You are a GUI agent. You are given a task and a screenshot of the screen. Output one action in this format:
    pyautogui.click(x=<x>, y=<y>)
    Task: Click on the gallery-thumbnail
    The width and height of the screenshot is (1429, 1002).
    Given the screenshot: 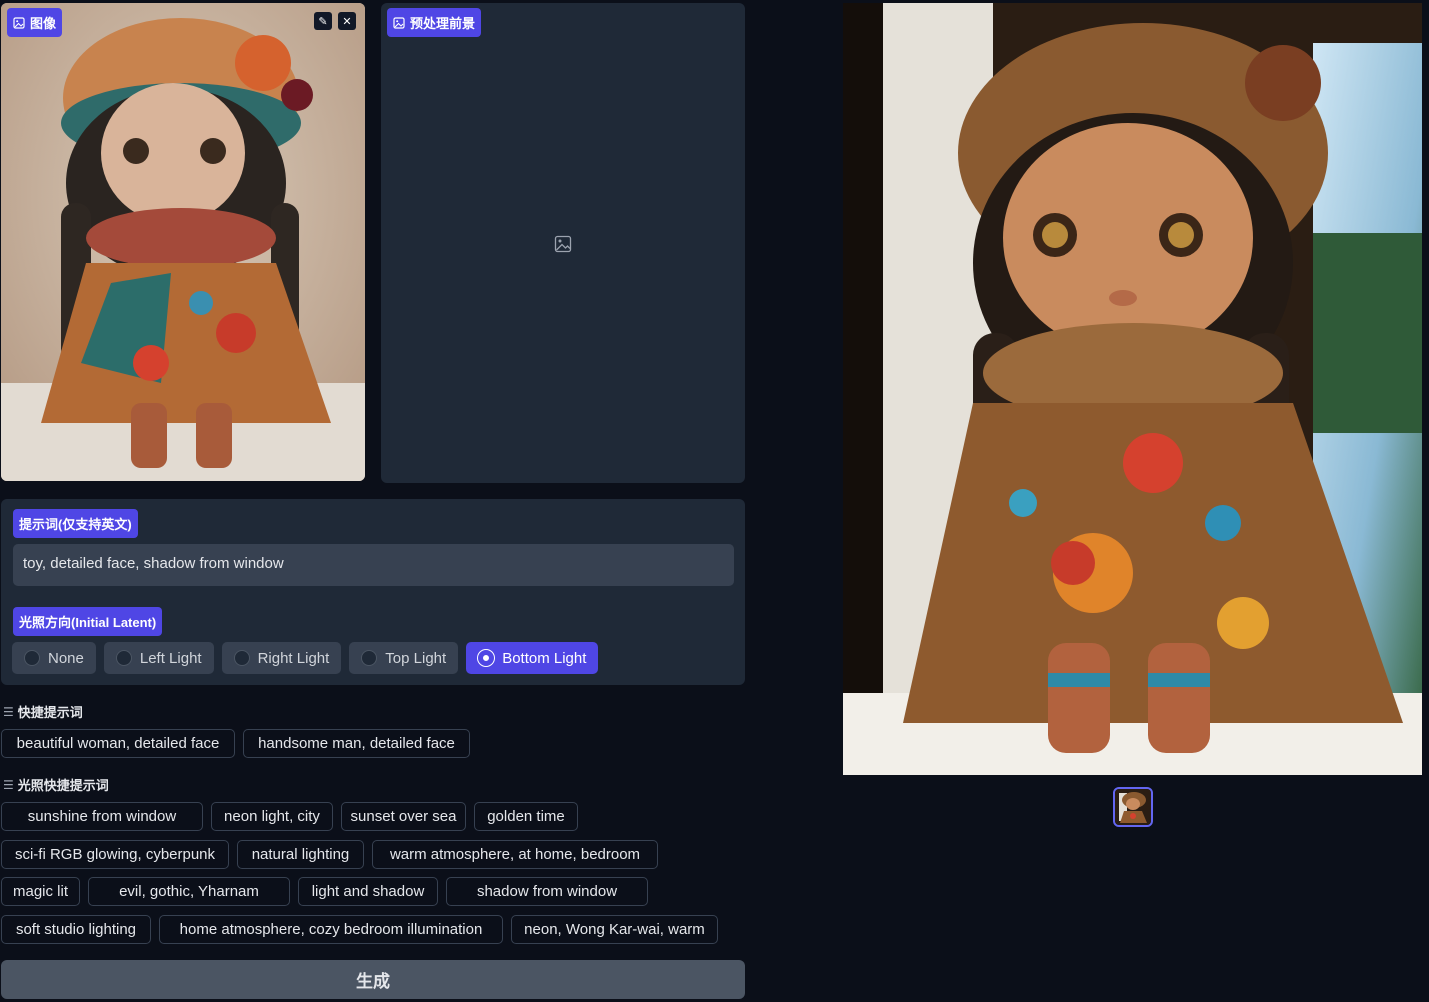 What is the action you would take?
    pyautogui.click(x=1133, y=807)
    